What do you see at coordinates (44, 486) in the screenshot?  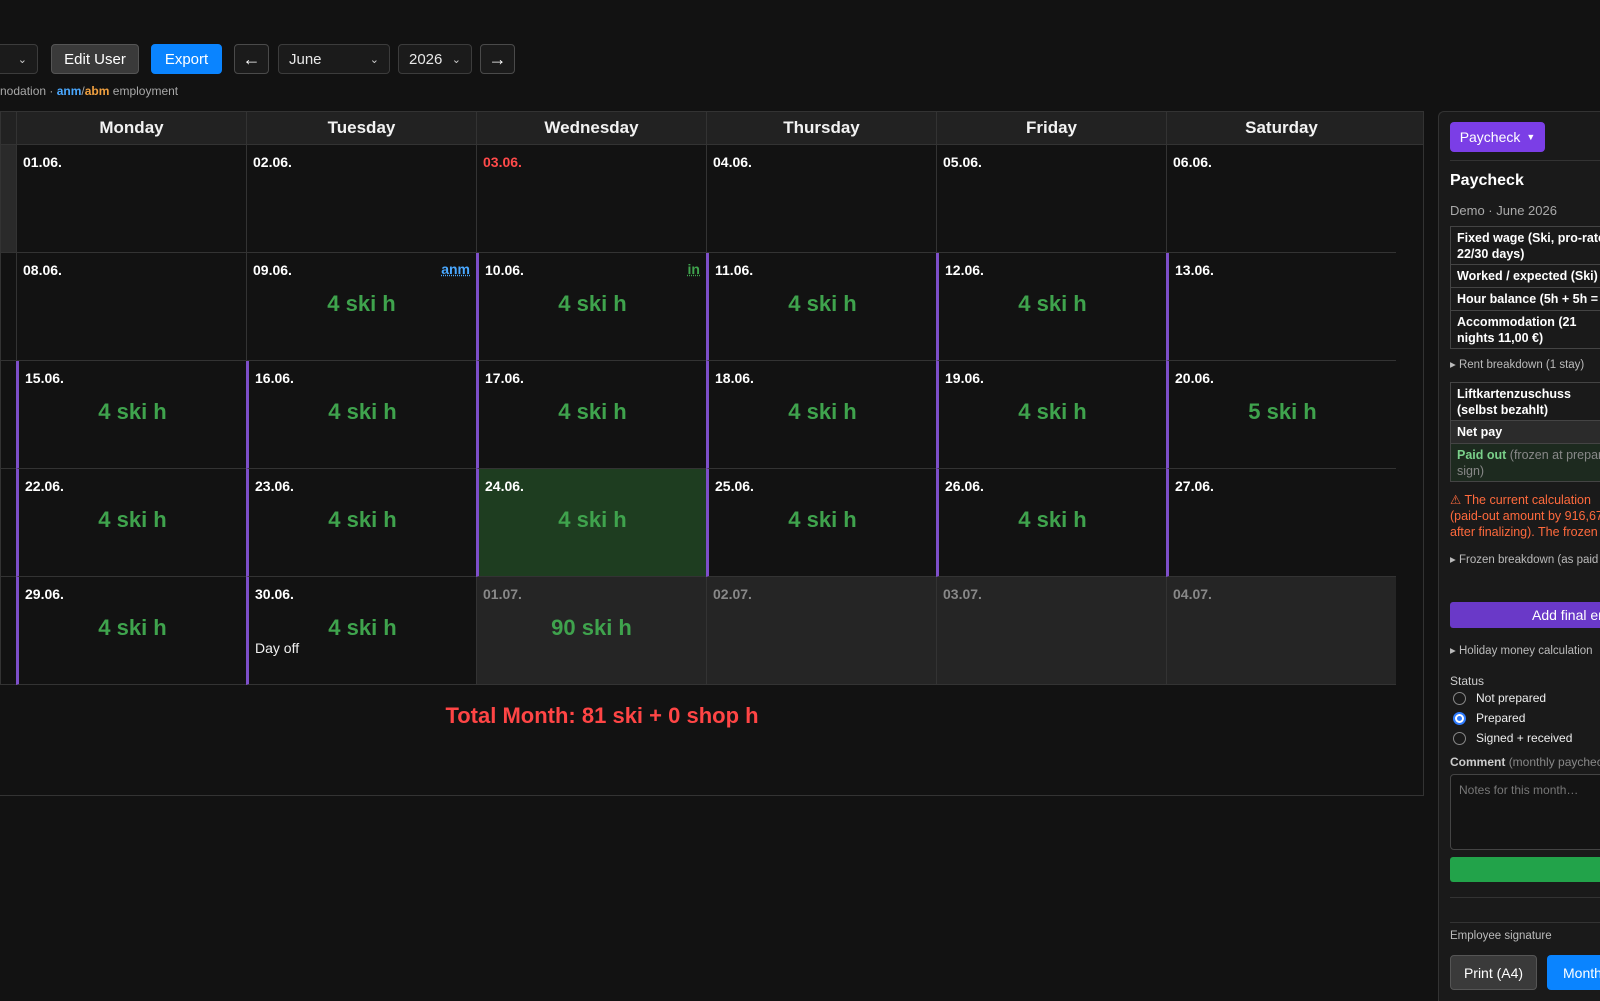 I see `day-date: 22.06.` at bounding box center [44, 486].